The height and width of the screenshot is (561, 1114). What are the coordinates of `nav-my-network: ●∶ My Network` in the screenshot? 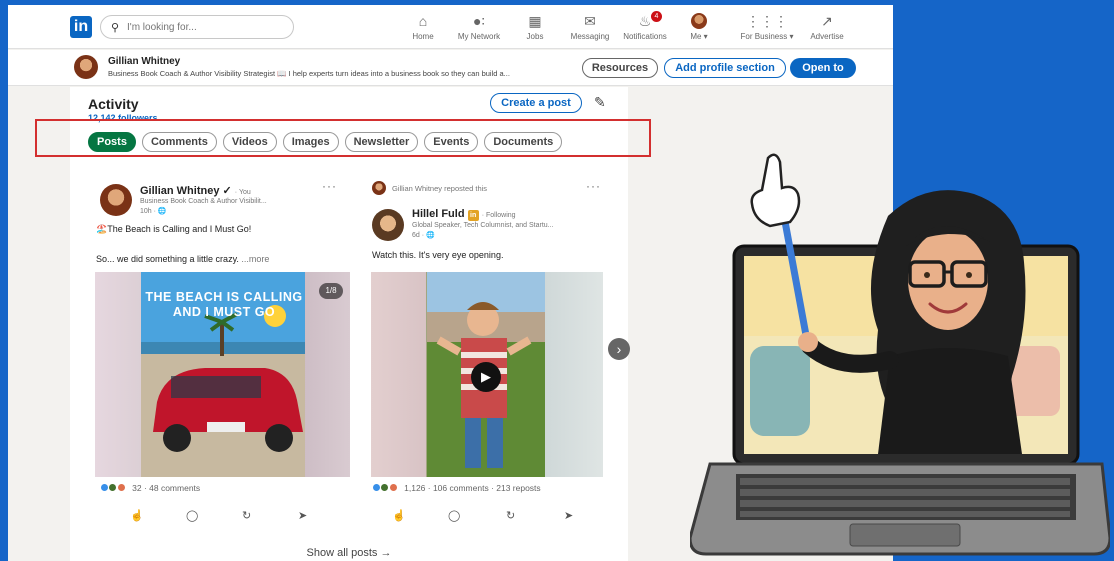 It's located at (479, 27).